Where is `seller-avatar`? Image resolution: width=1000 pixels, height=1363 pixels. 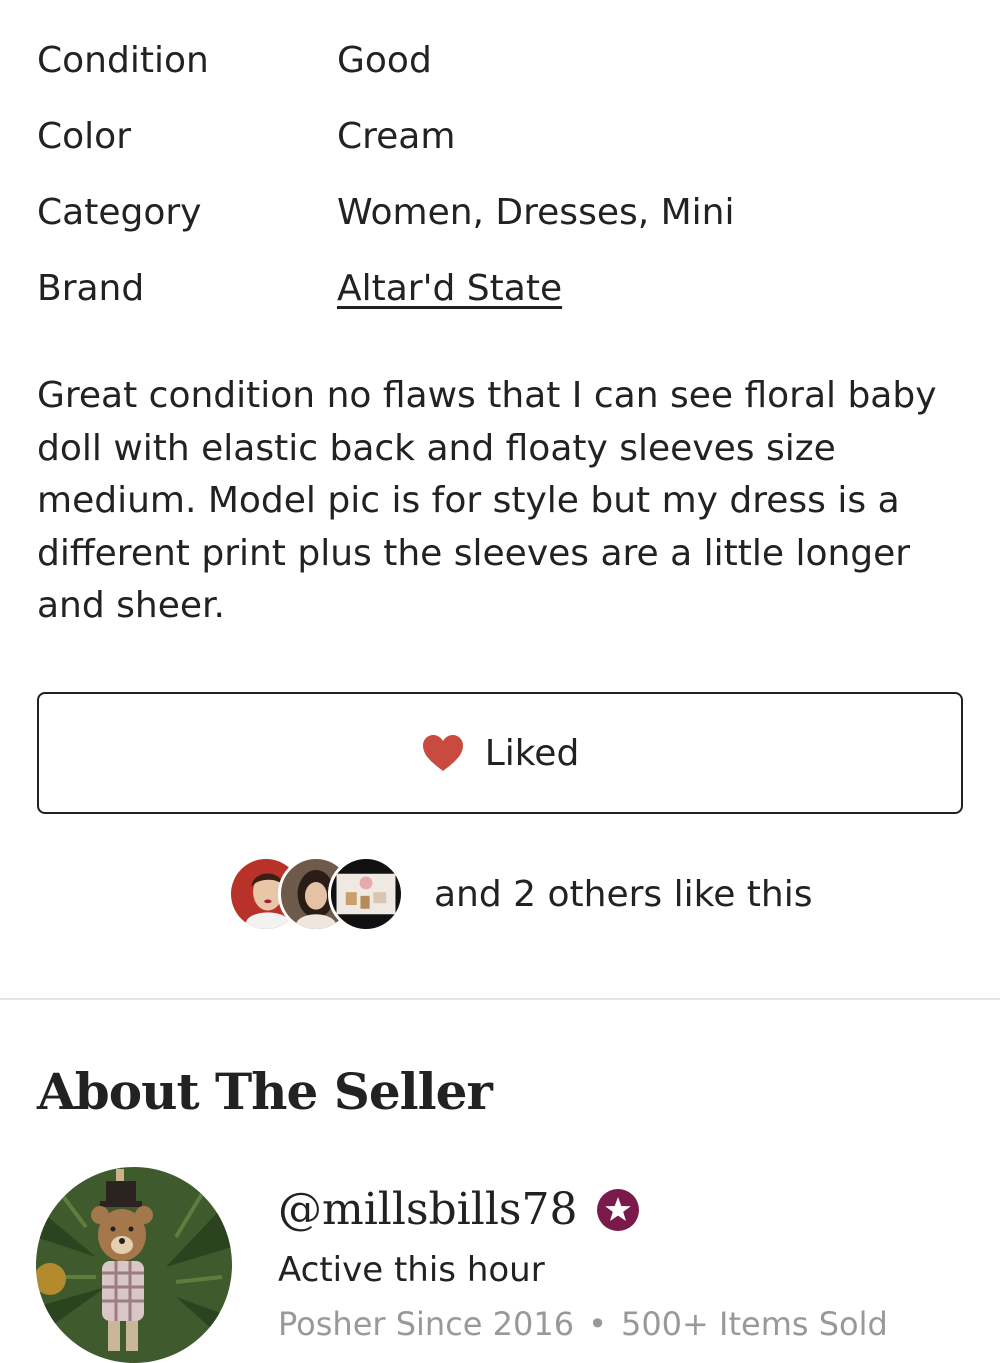 seller-avatar is located at coordinates (134, 1265).